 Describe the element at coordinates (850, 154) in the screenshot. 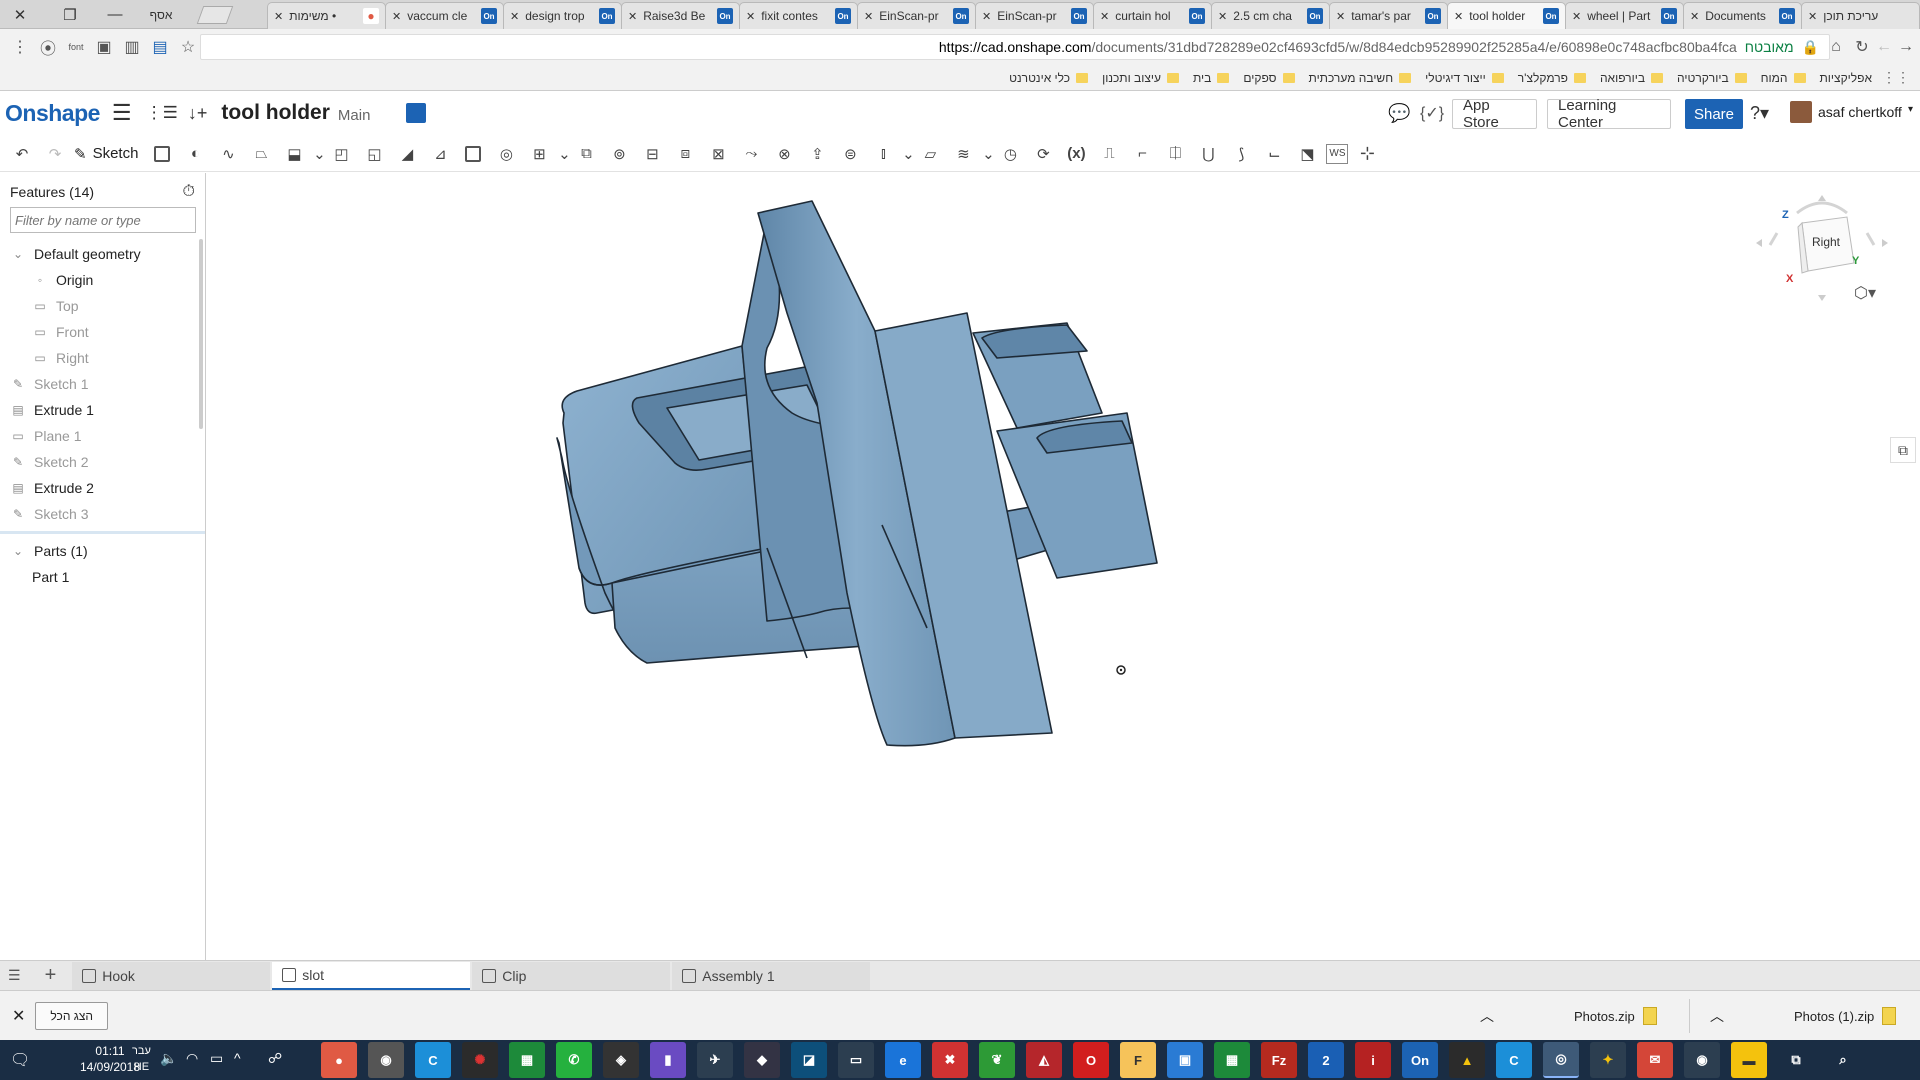

I see `replace-face-icon: ⊜` at that location.